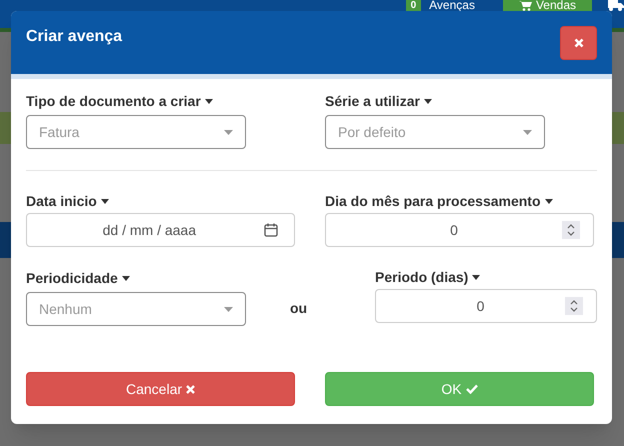 The image size is (624, 446). I want to click on field-label: Periodo (dias), so click(421, 277).